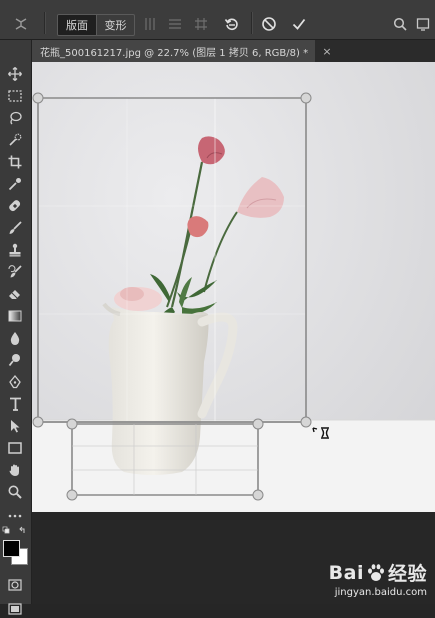 This screenshot has height=618, width=435. I want to click on mode-button-warp: 变形, so click(115, 25).